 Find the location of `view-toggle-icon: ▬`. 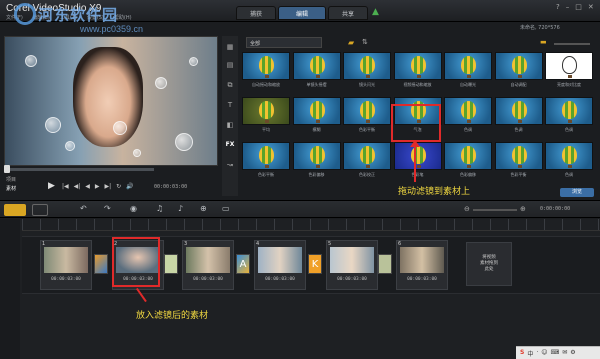

view-toggle-icon: ▬ is located at coordinates (543, 42).